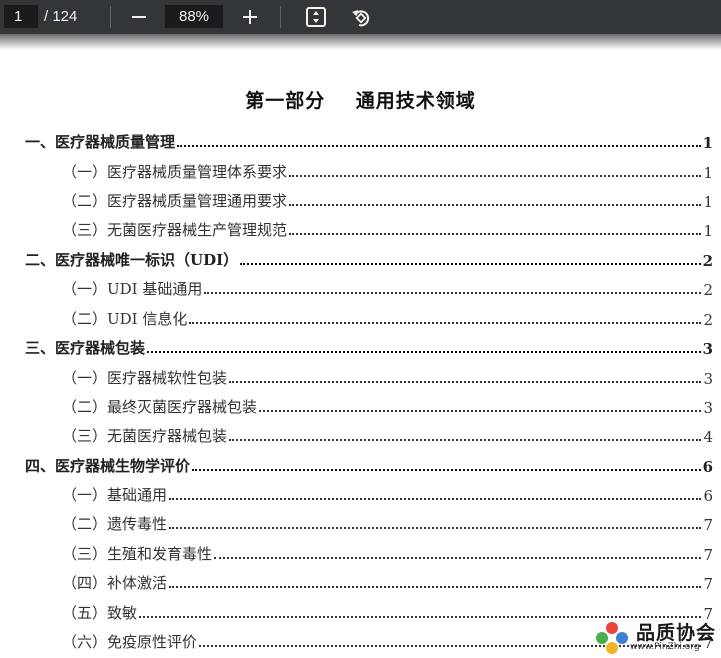  Describe the element at coordinates (676, 633) in the screenshot. I see `watermark-name: 品质协会` at that location.